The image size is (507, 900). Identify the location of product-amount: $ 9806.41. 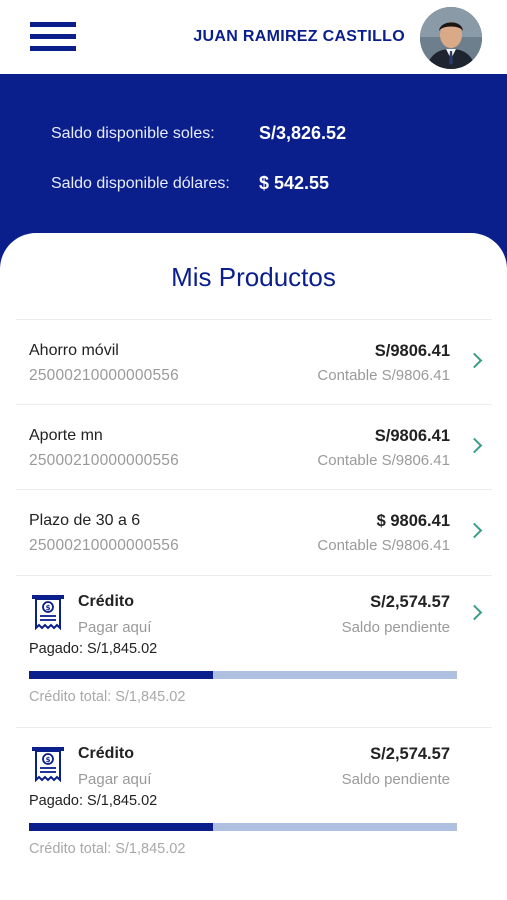
(413, 521).